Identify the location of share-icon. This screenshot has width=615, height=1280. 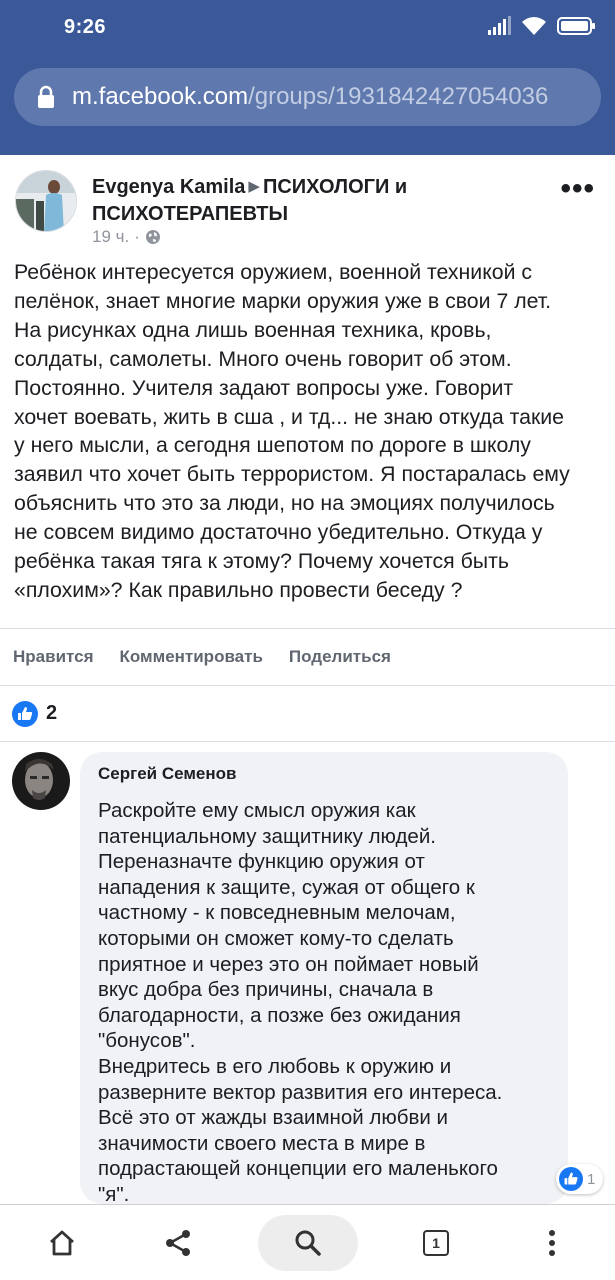
(178, 1243).